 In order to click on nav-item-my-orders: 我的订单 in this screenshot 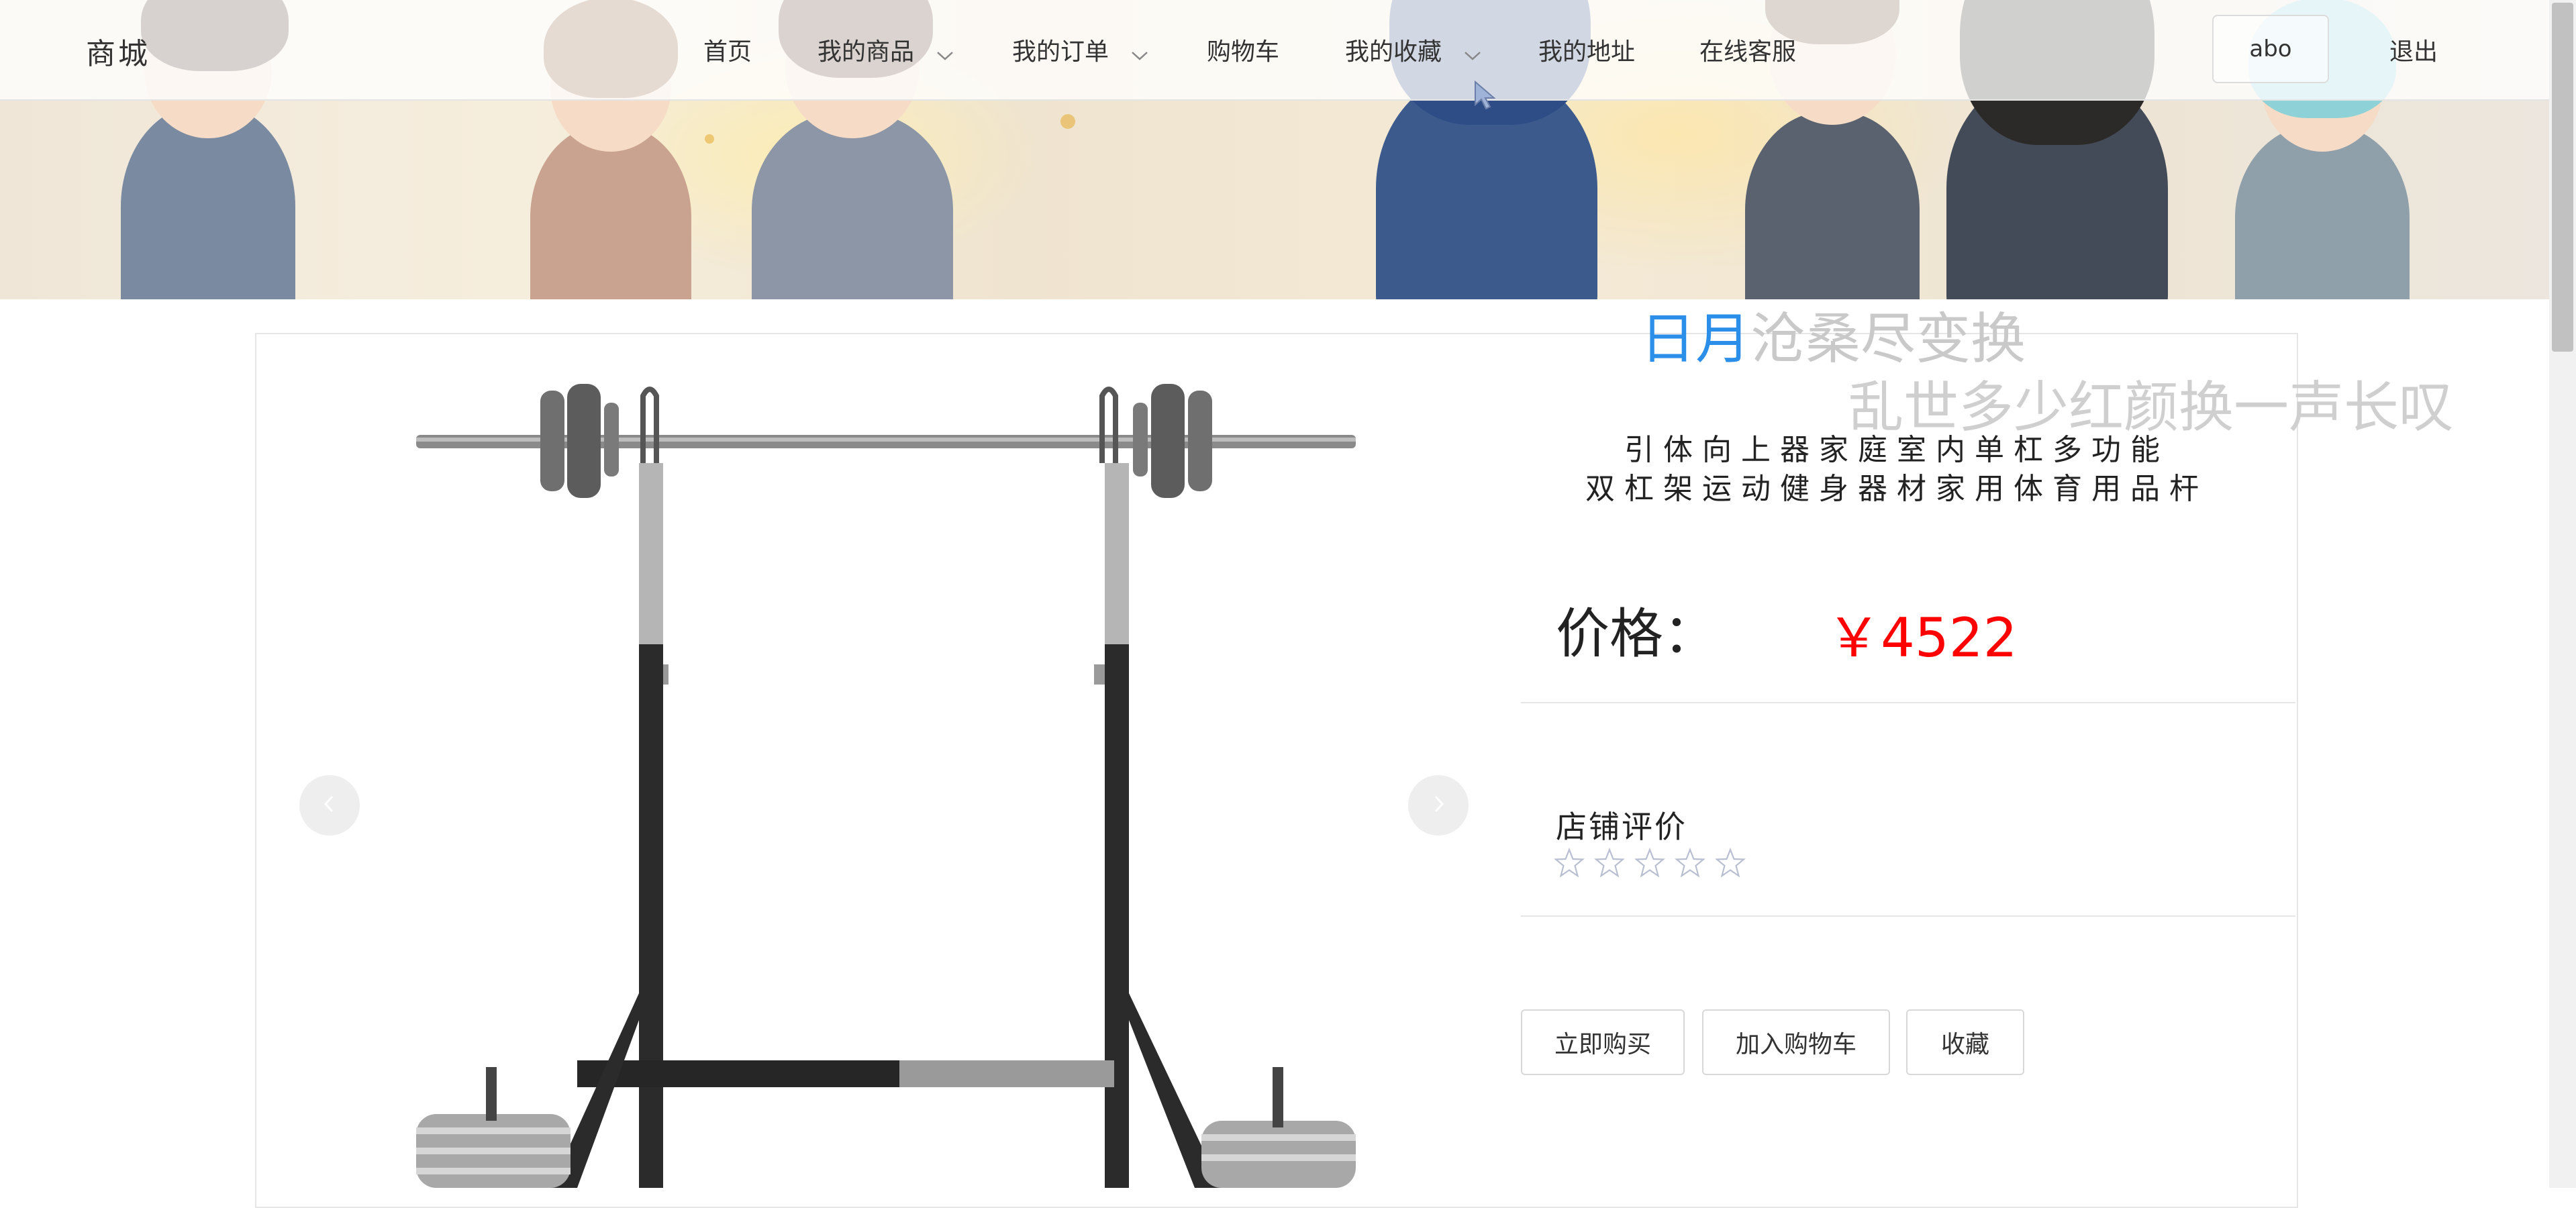, I will do `click(1080, 50)`.